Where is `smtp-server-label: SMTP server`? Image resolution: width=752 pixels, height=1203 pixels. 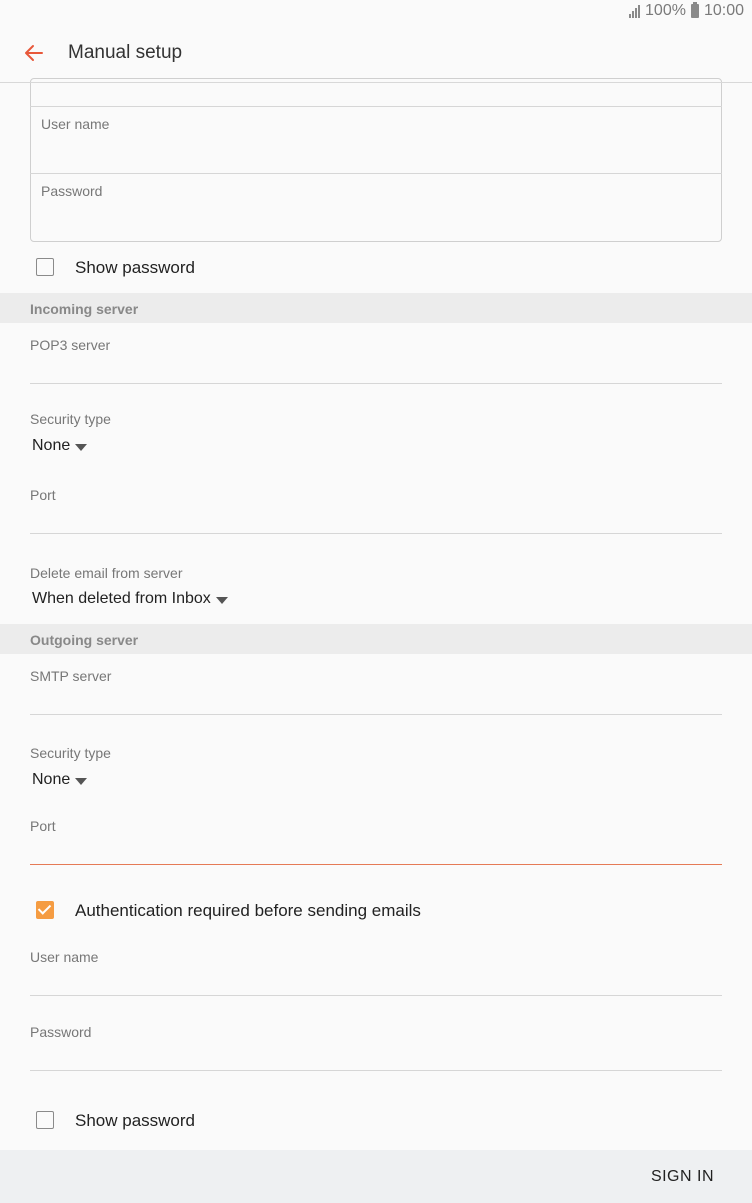 smtp-server-label: SMTP server is located at coordinates (71, 676).